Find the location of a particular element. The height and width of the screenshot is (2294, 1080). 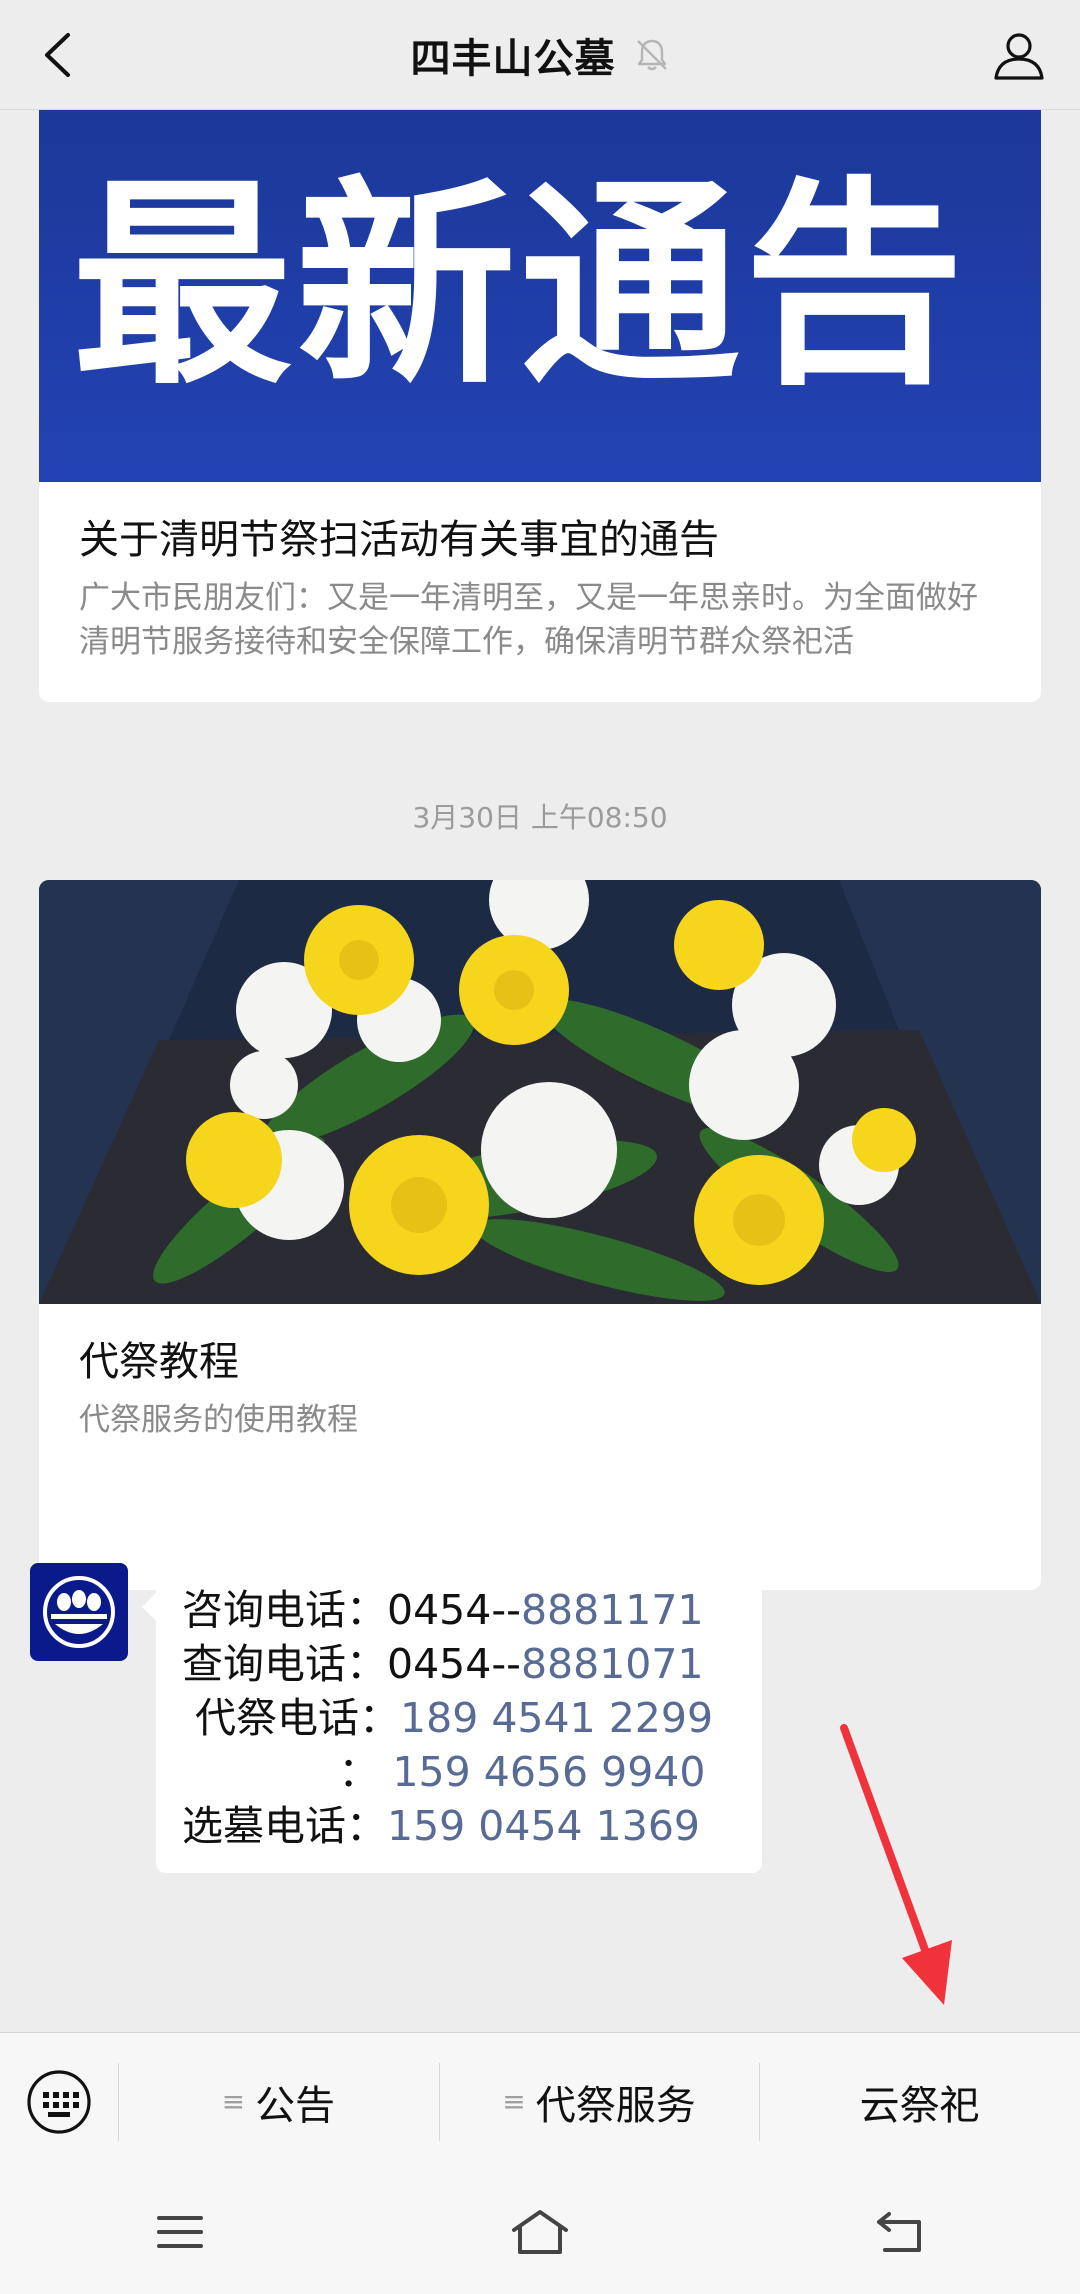

phone-number-link: 159 4656 9940 is located at coordinates (542, 1772).